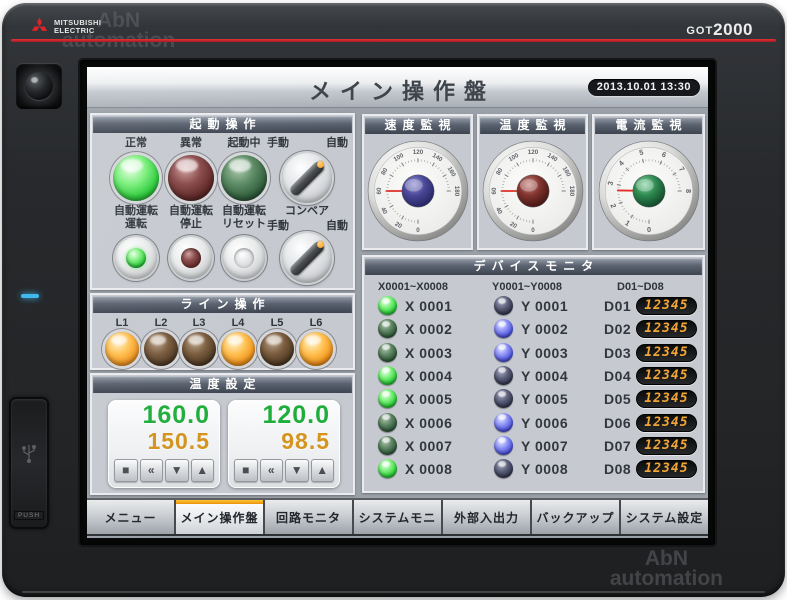 Image resolution: width=787 pixels, height=600 pixels. I want to click on selector-top-label: コンベア, so click(307, 211).